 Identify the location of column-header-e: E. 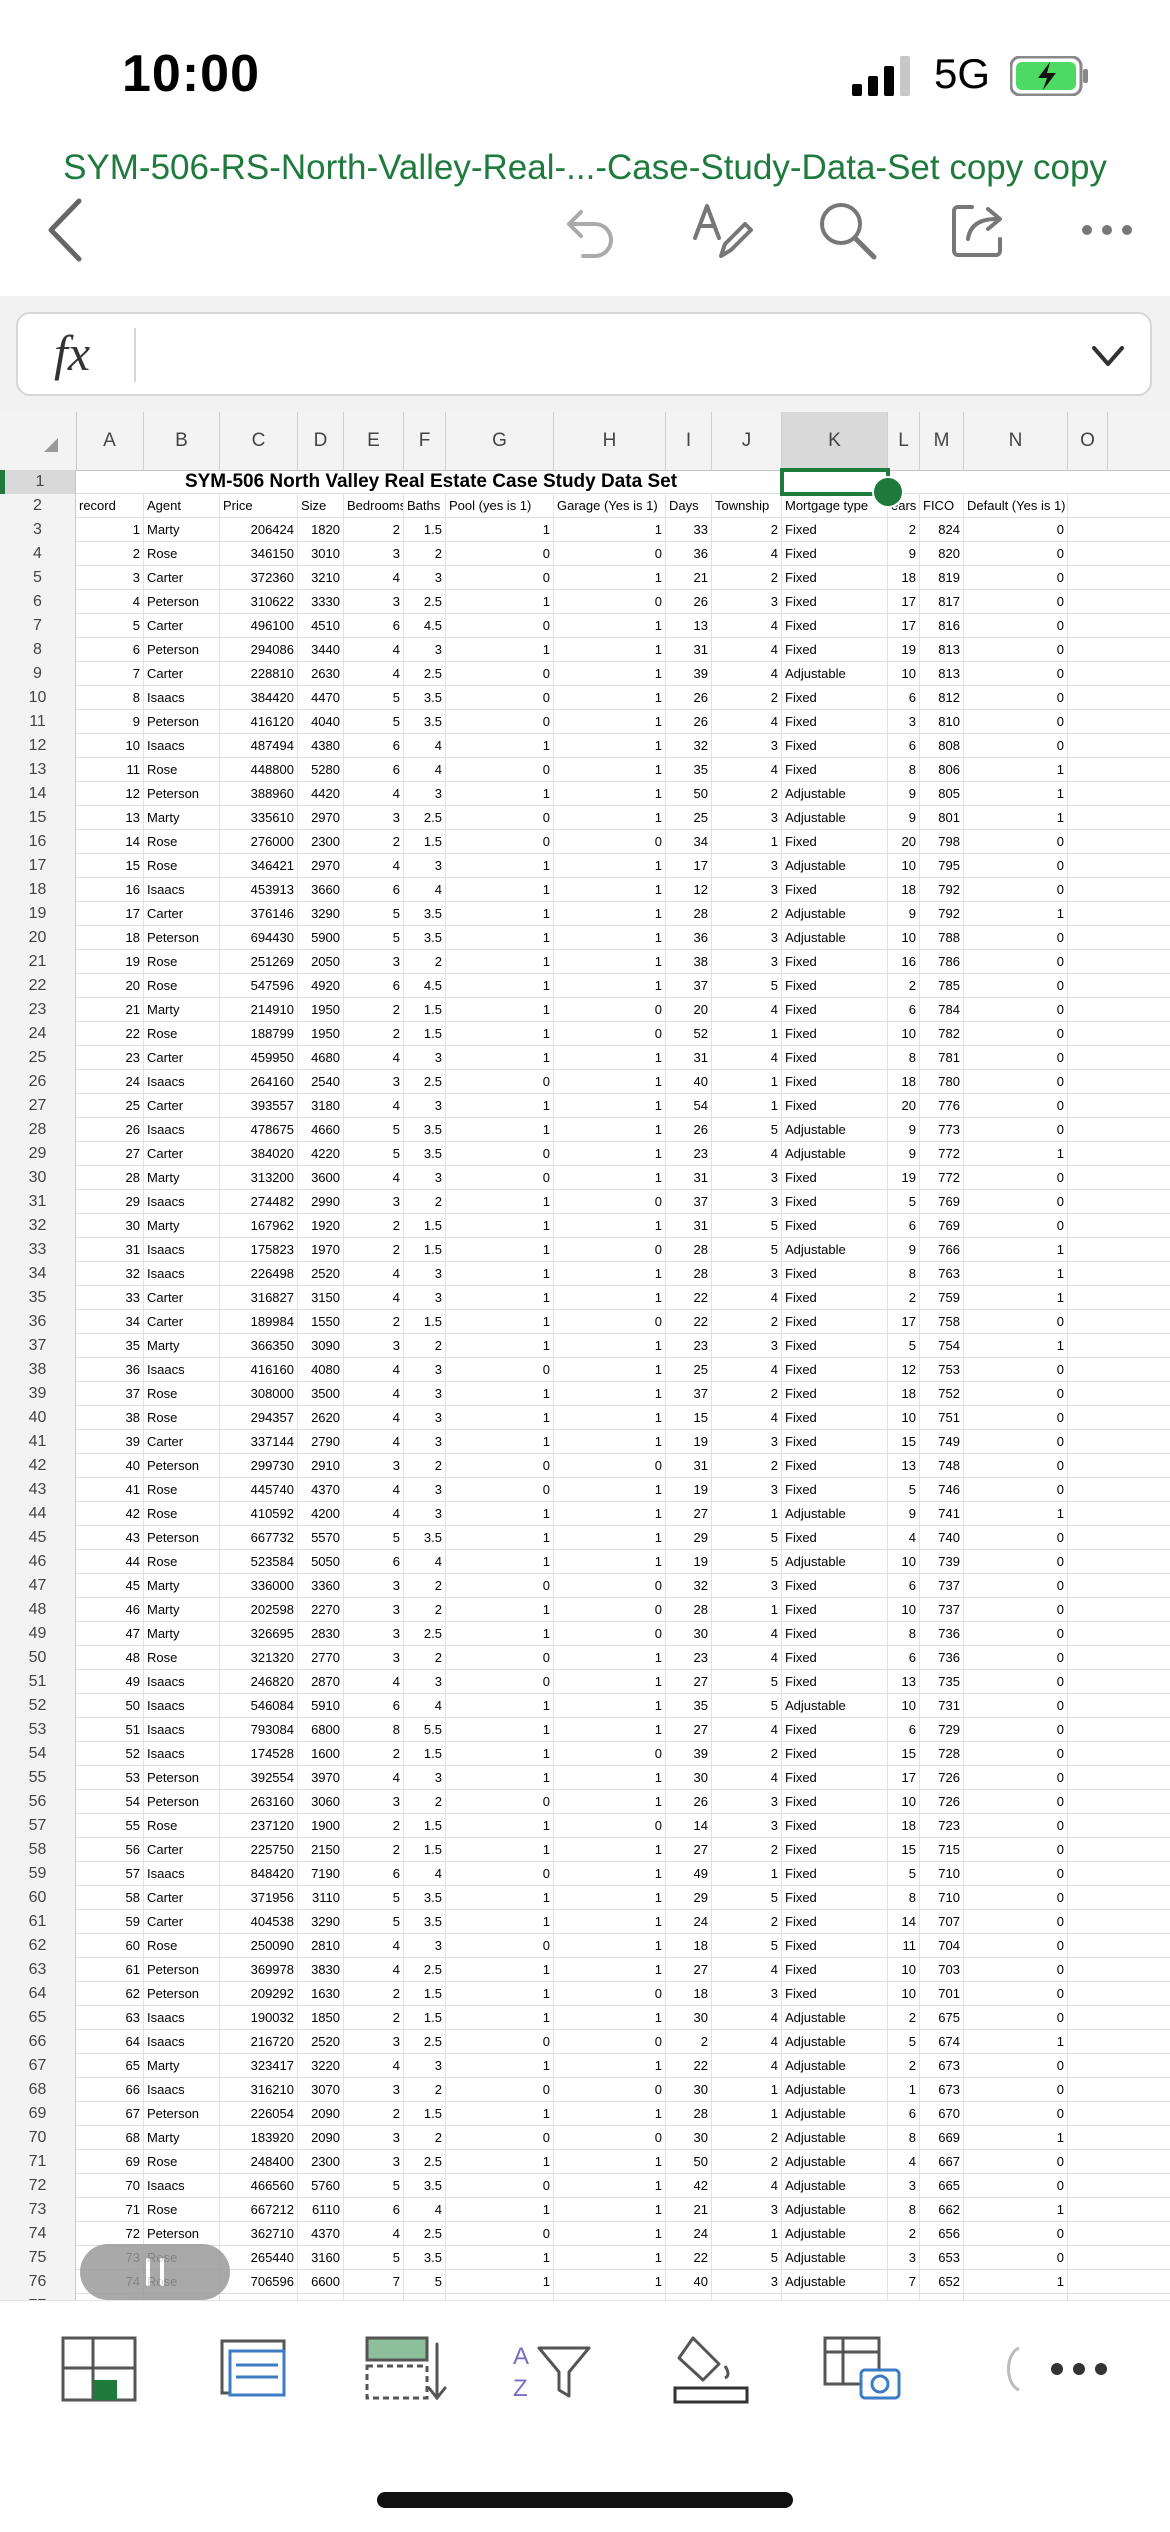
(374, 441).